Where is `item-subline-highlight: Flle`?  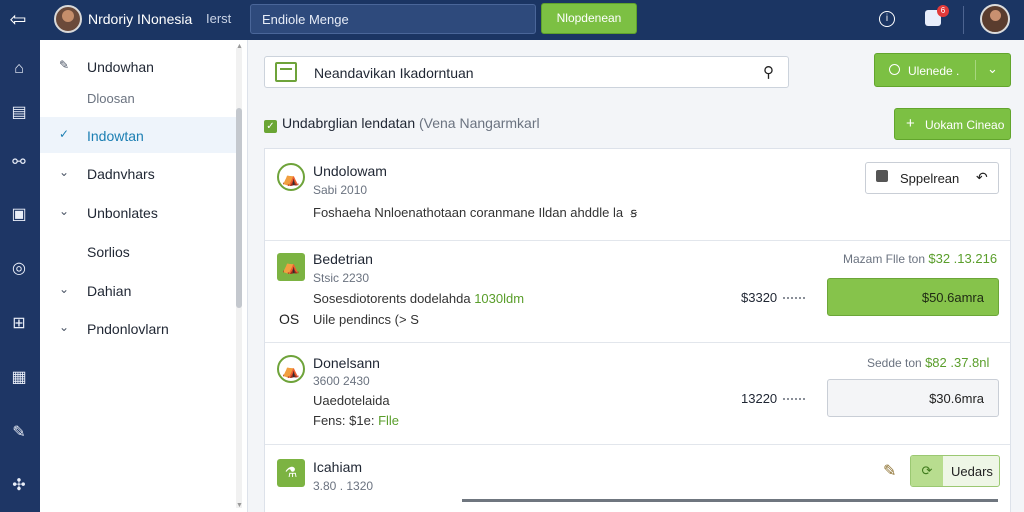 item-subline-highlight: Flle is located at coordinates (389, 420).